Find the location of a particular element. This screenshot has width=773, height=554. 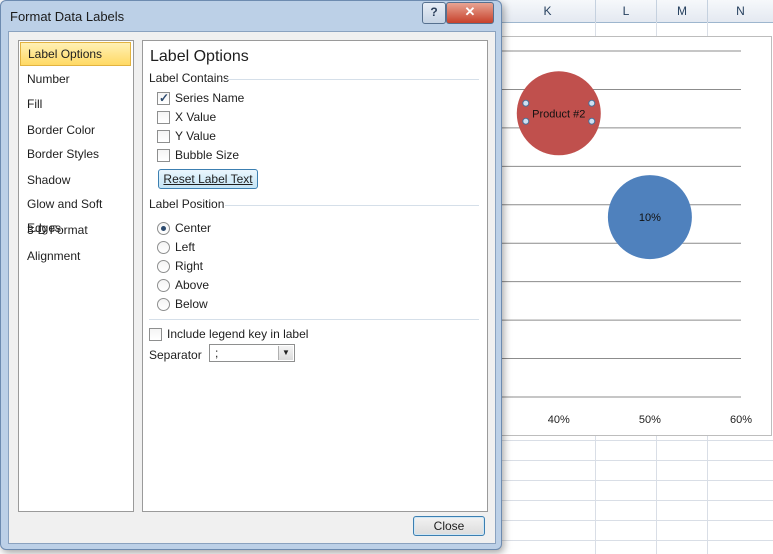

position-right-radio is located at coordinates (163, 266).